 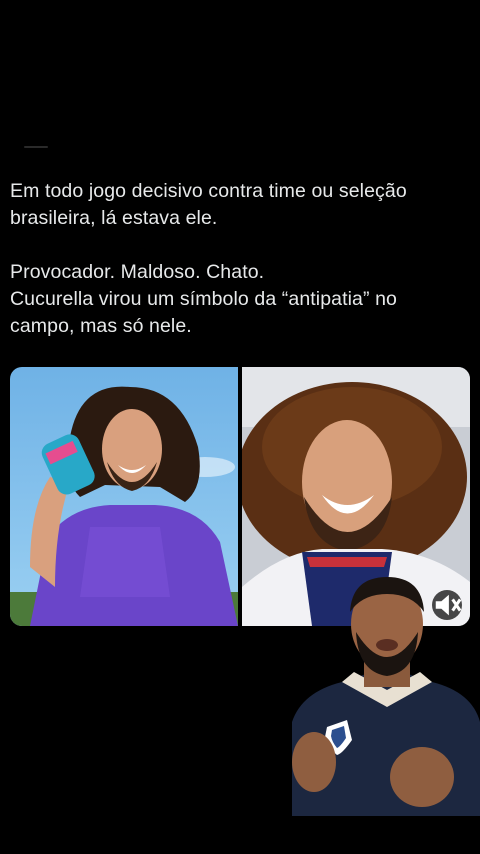 I want to click on commentator-video-overlay, so click(x=386, y=694).